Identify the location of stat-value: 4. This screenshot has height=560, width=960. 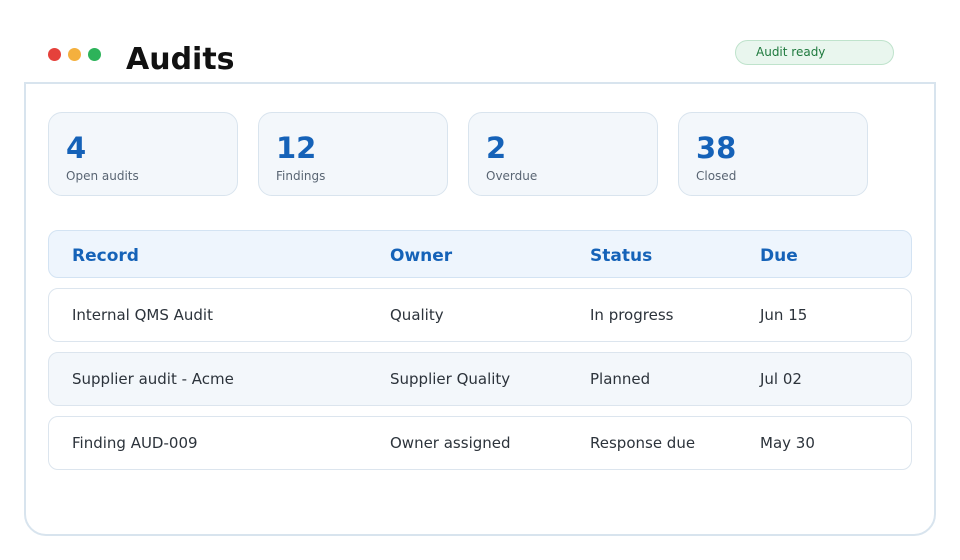
(76, 148).